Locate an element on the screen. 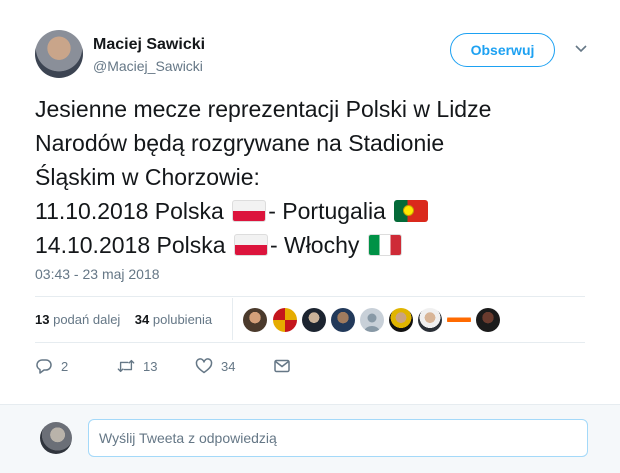 The image size is (620, 473). mail-icon is located at coordinates (282, 366).